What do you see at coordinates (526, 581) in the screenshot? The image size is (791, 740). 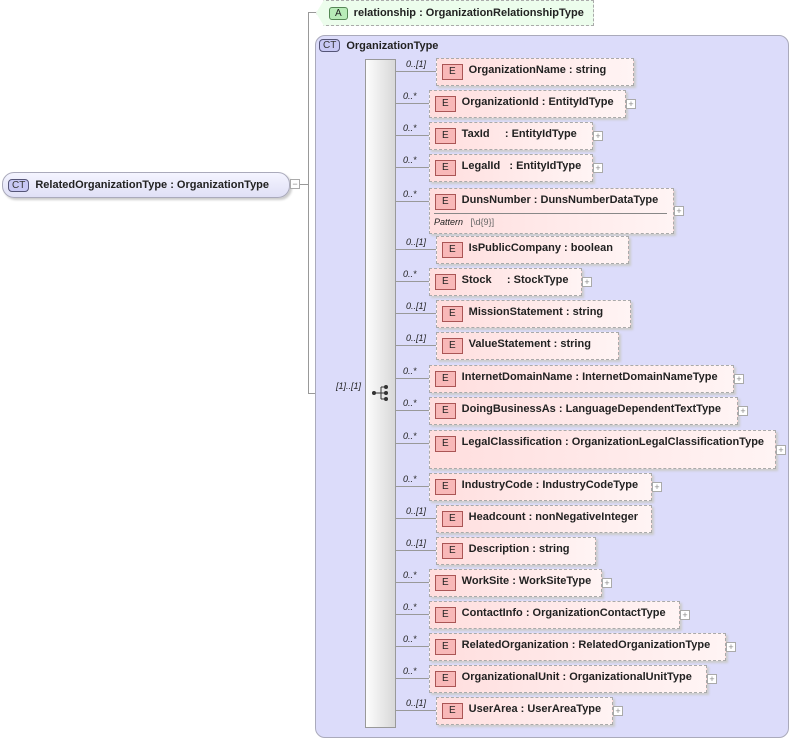 I see `element-label: WorkSite : WorkSiteType` at bounding box center [526, 581].